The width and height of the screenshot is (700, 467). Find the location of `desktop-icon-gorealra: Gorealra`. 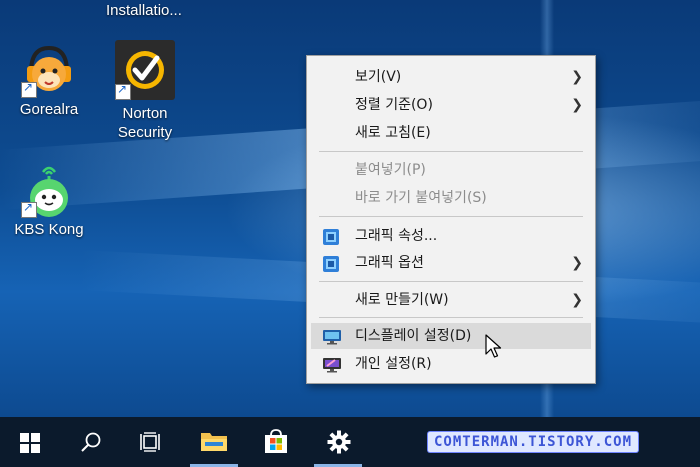

desktop-icon-gorealra: Gorealra is located at coordinates (49, 80).